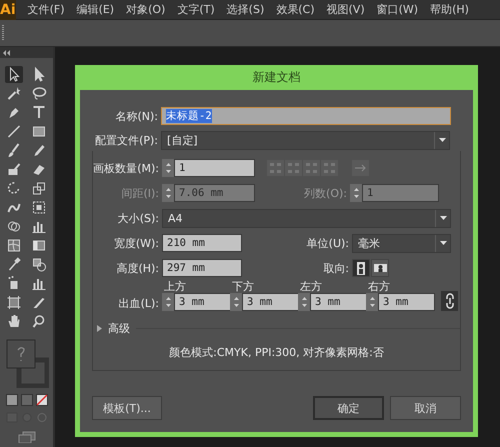 The width and height of the screenshot is (500, 447). I want to click on menu-item: 文字(T), so click(196, 9).